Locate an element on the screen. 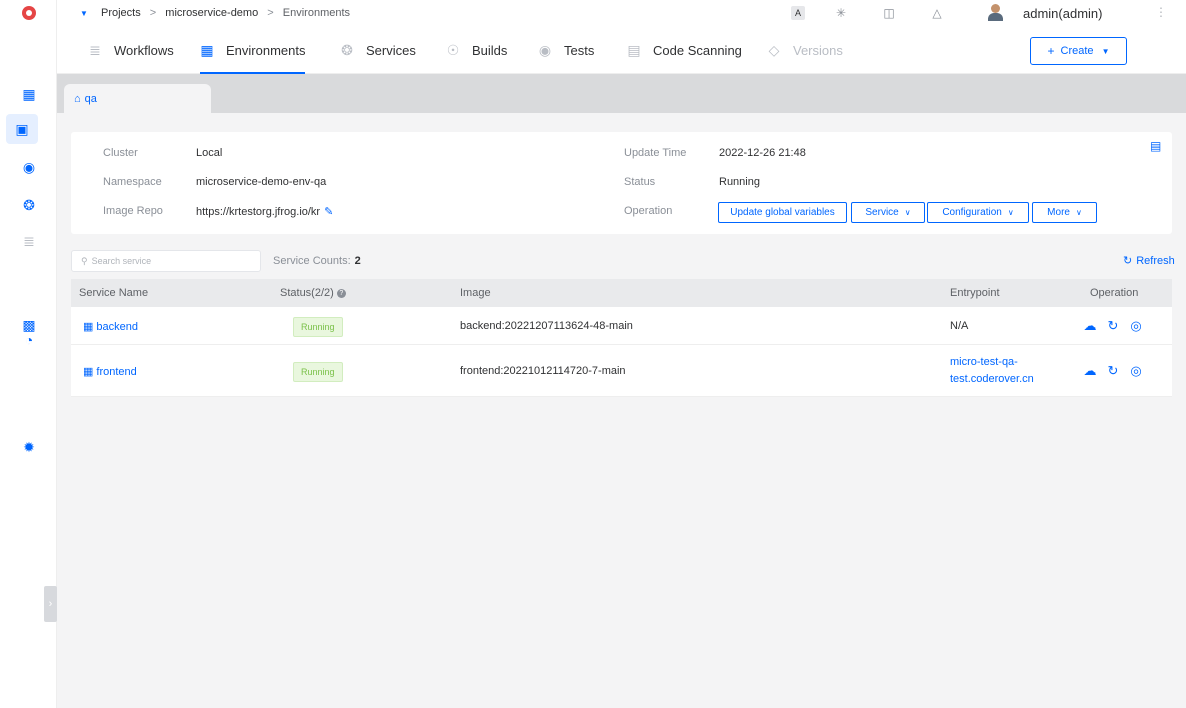  col-status: Status(2/2)? is located at coordinates (313, 293).